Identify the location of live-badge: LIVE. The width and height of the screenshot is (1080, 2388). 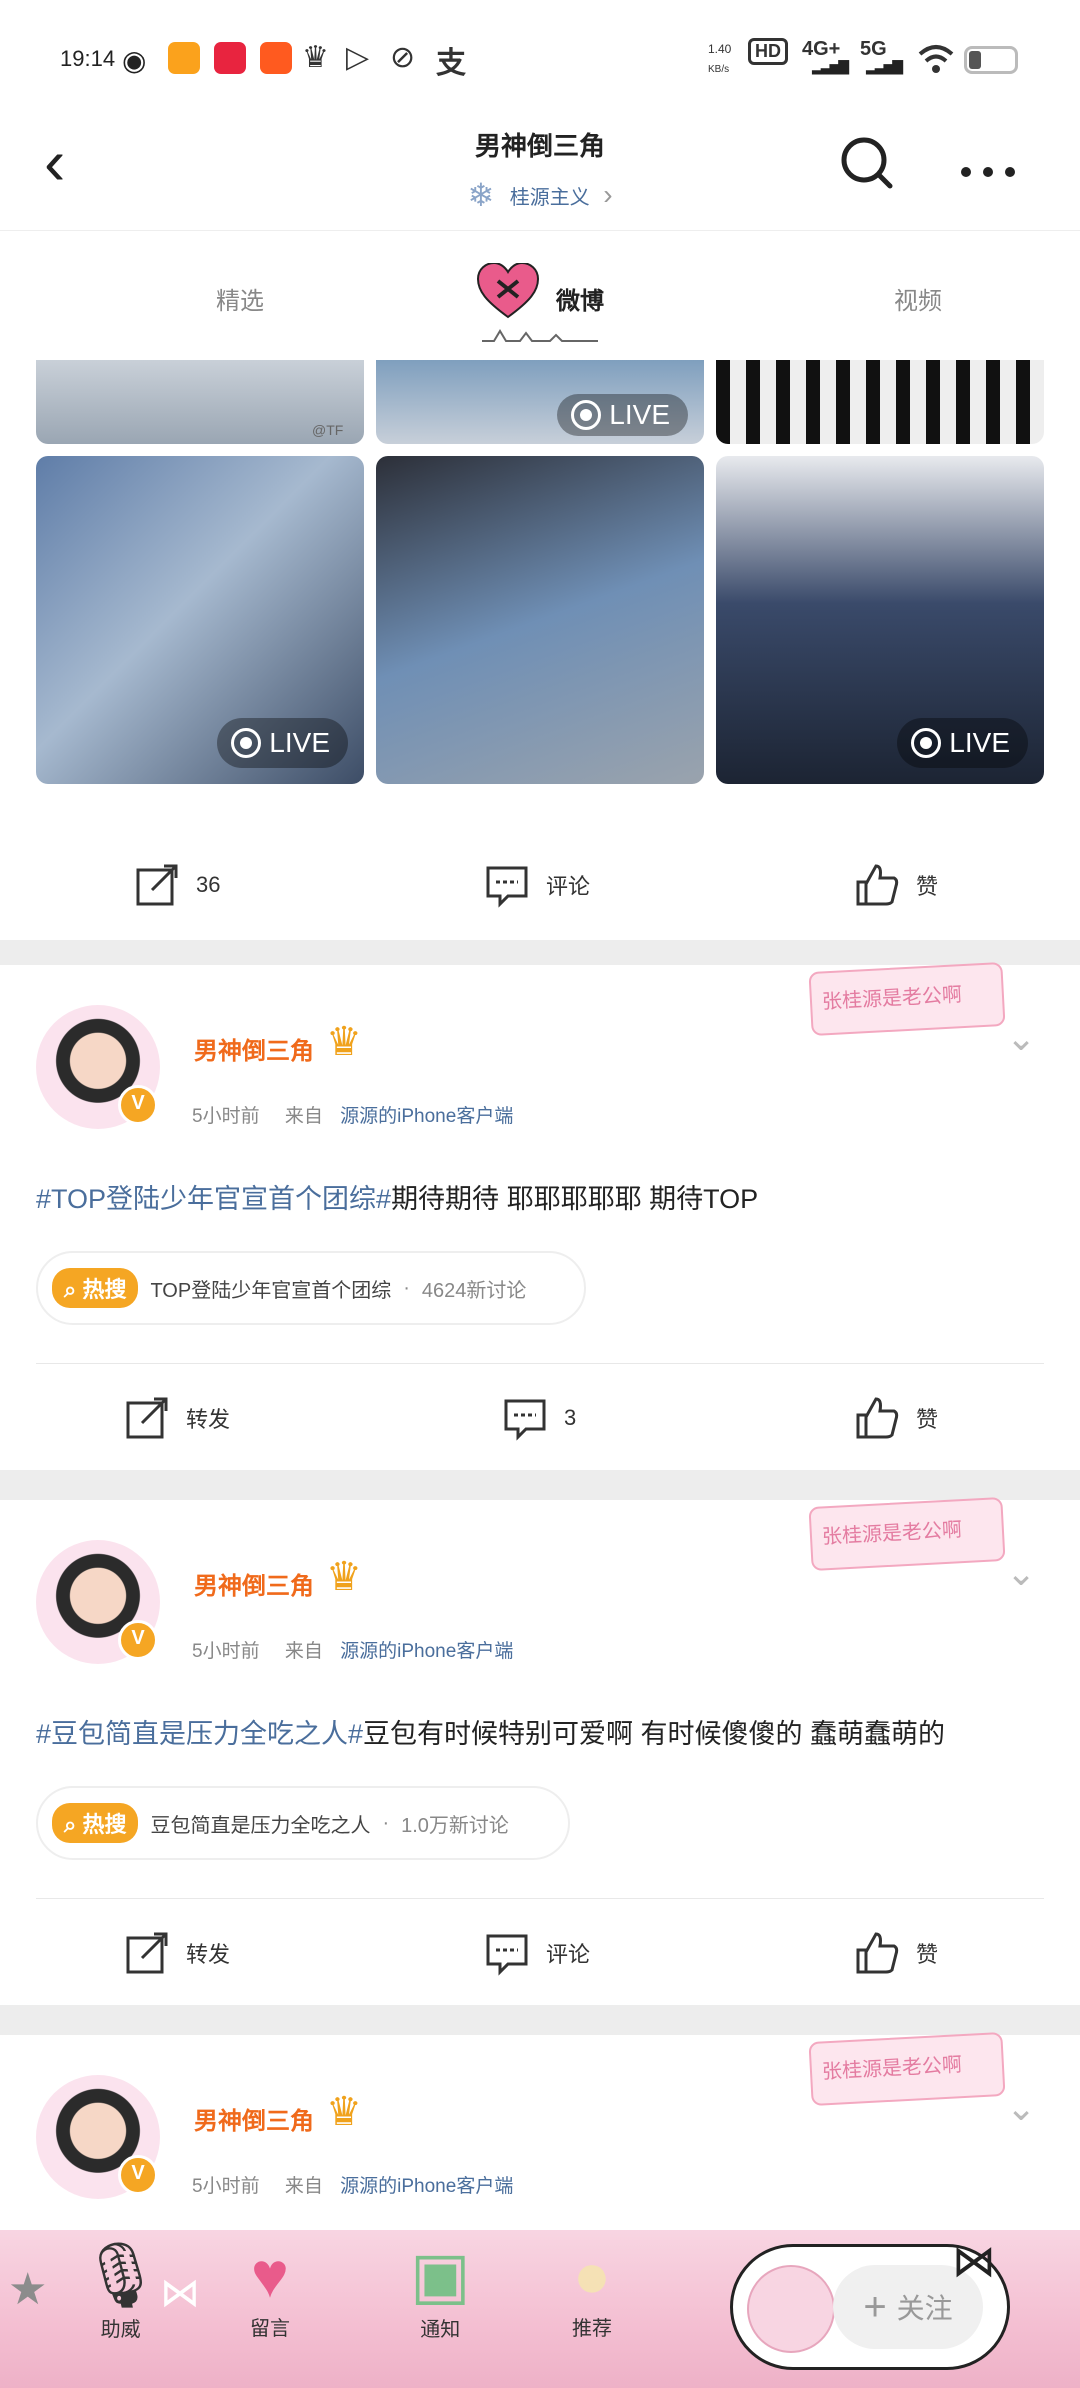
(282, 743).